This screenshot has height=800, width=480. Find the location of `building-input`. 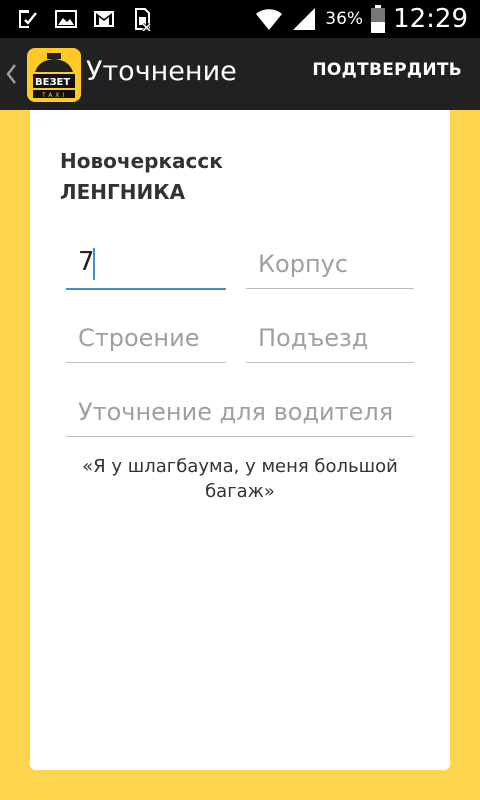

building-input is located at coordinates (330, 264).